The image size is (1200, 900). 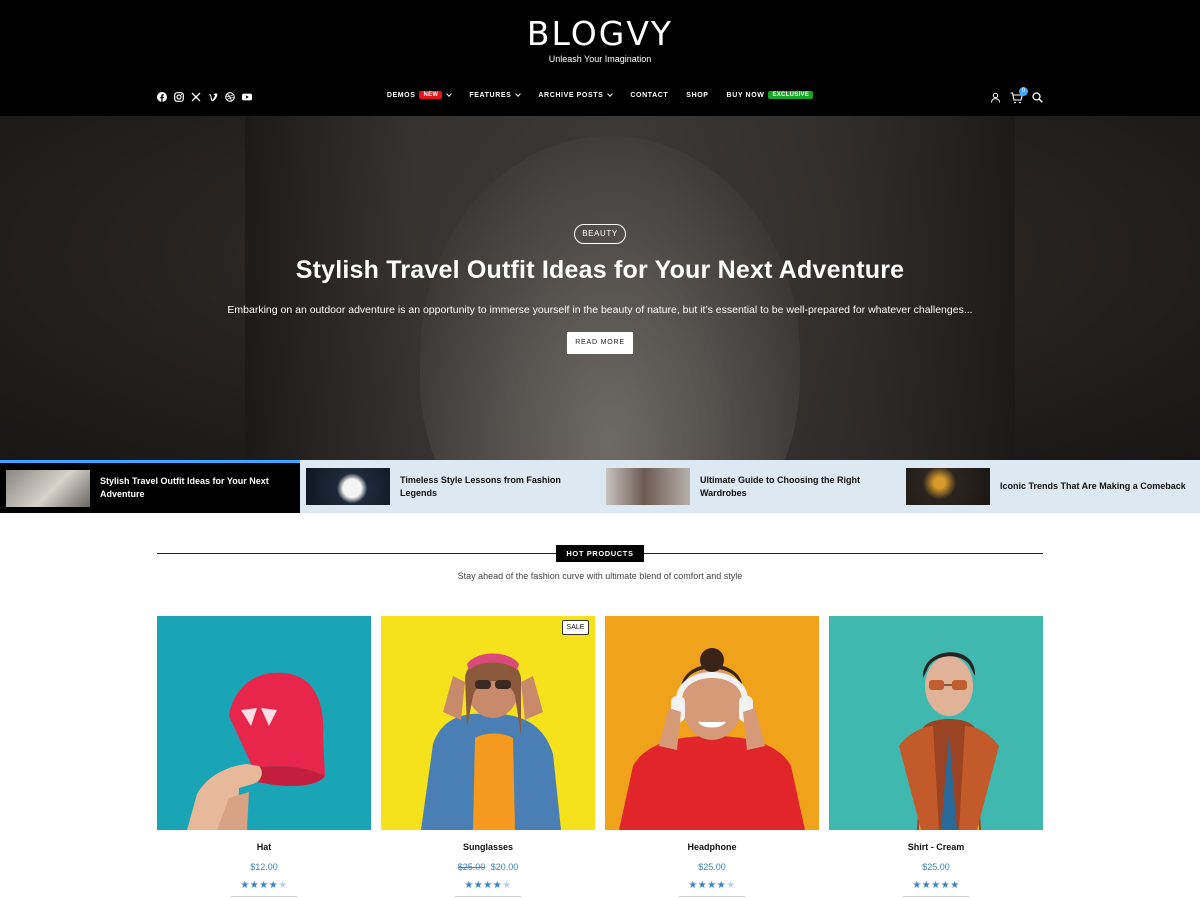 I want to click on product-old-price: $25.00, so click(x=471, y=867).